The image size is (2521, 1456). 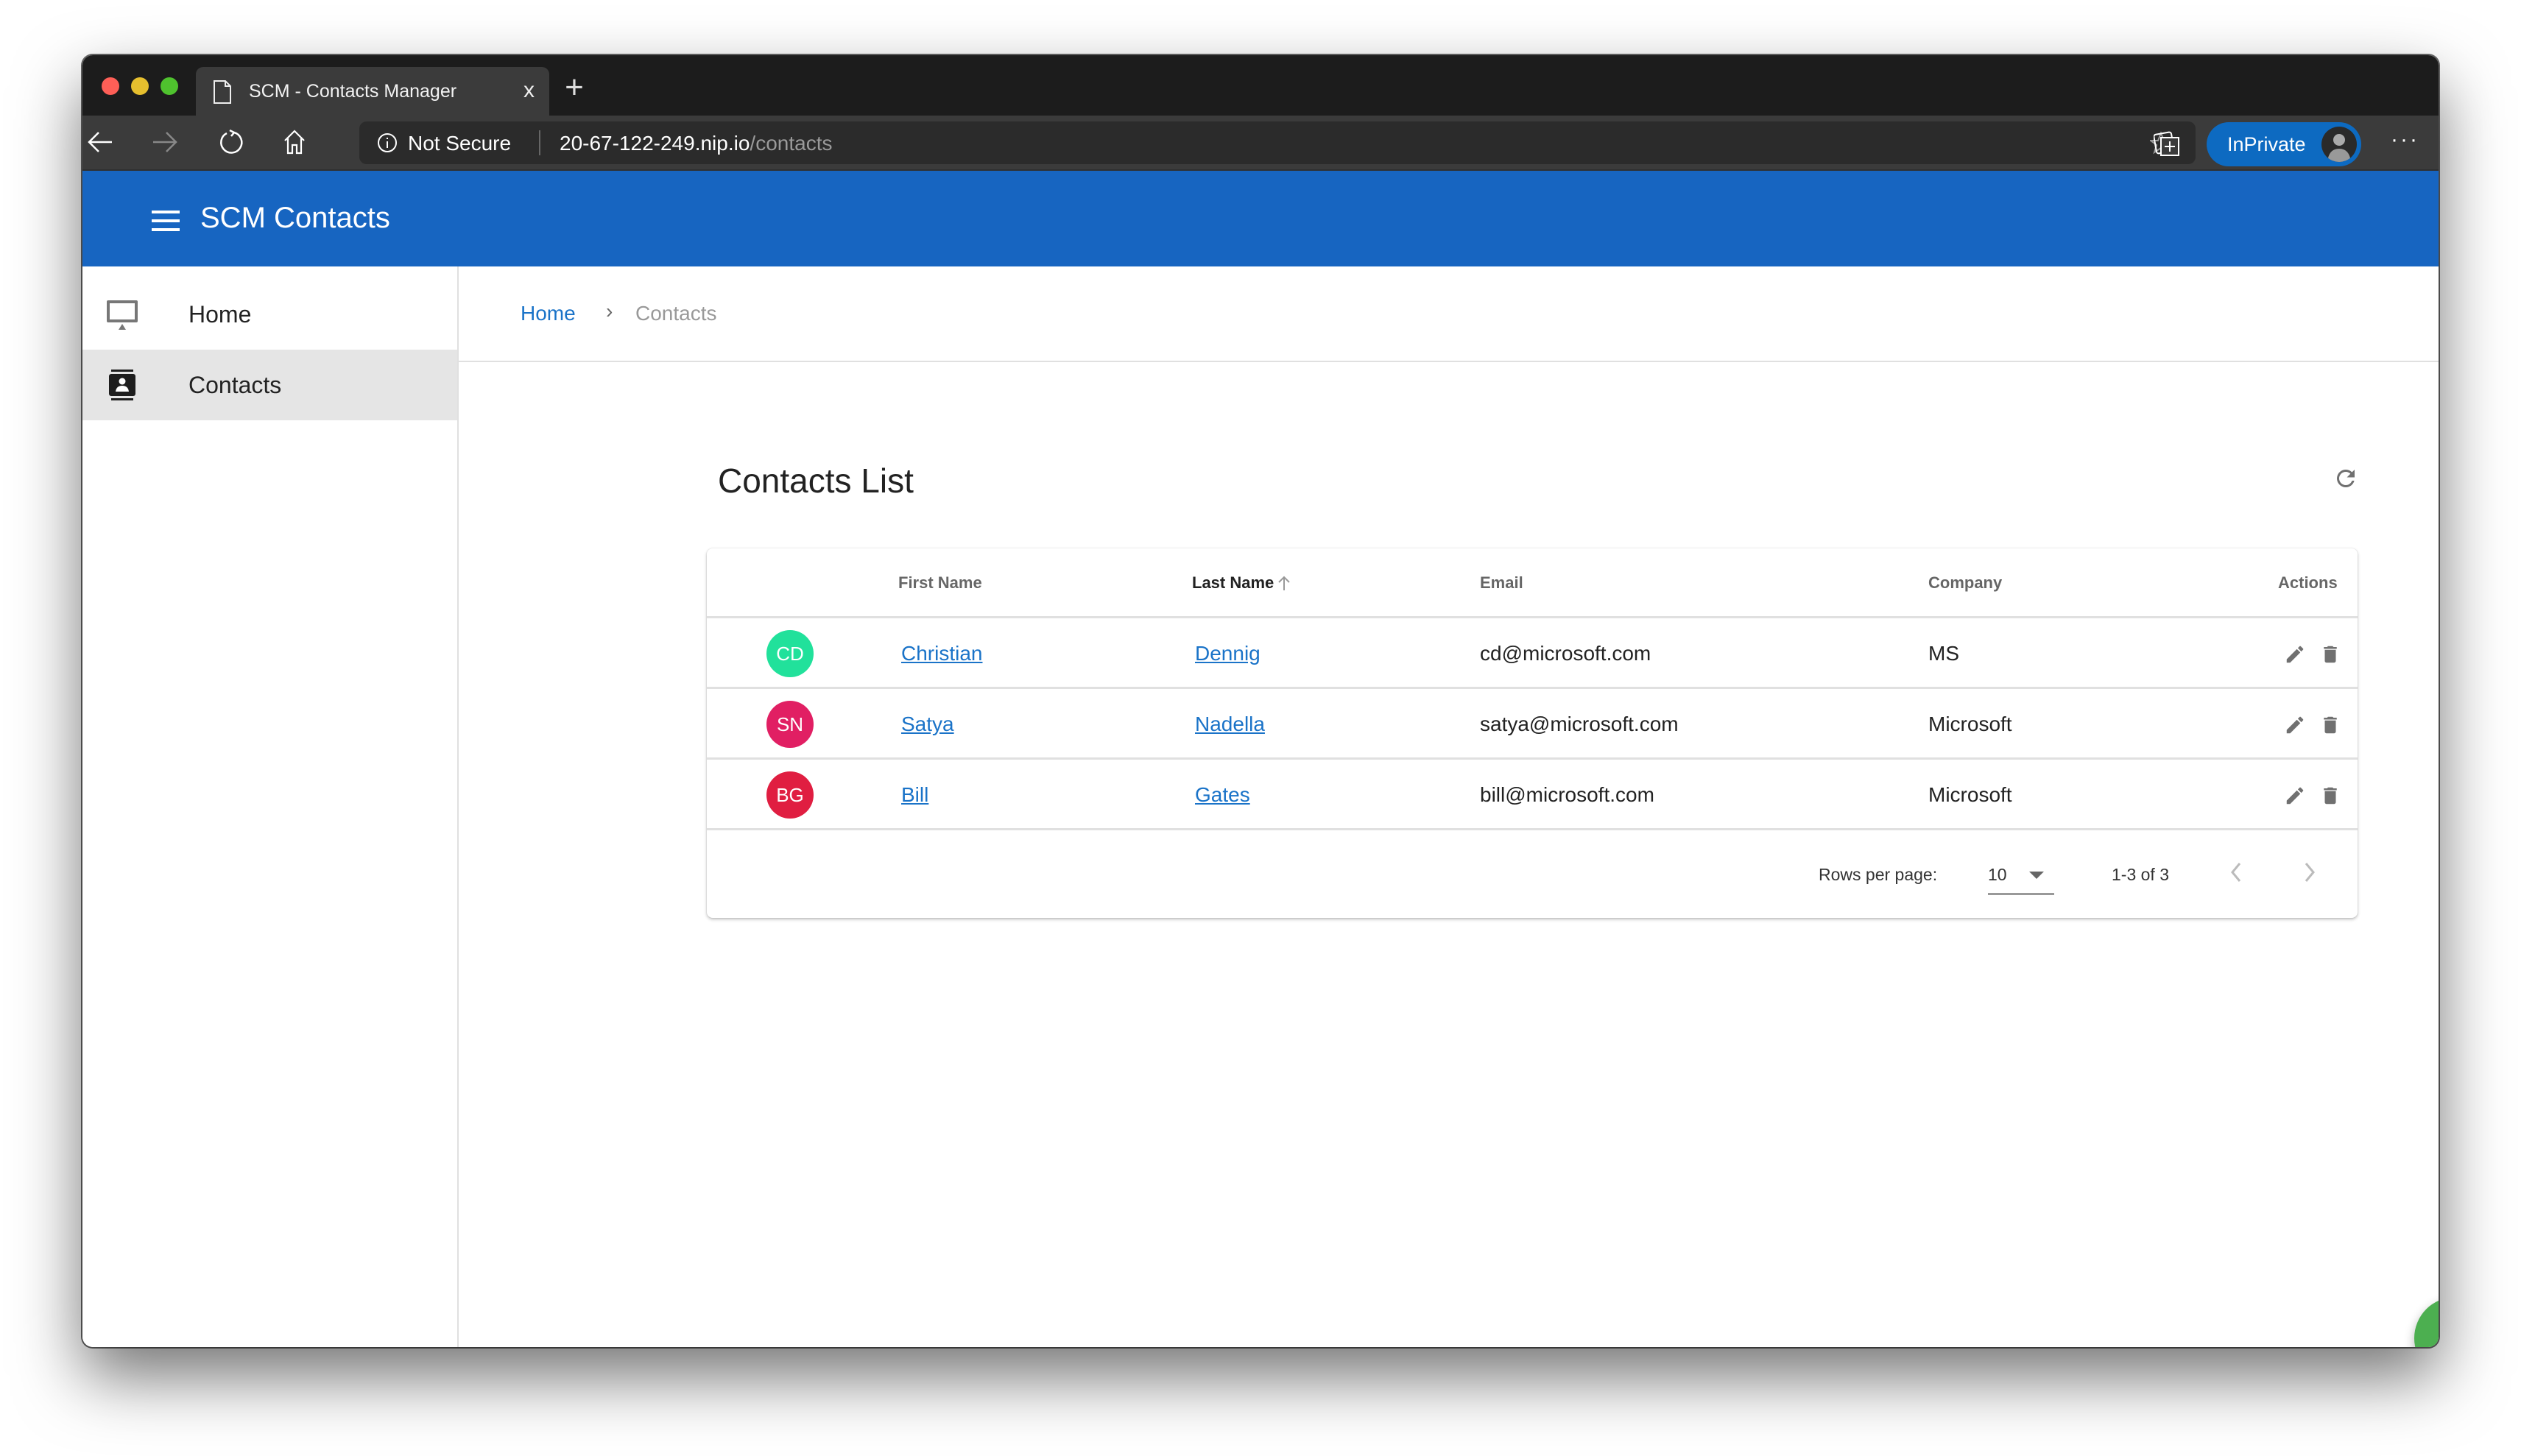 What do you see at coordinates (2308, 582) in the screenshot?
I see `column-header-actions: Actions` at bounding box center [2308, 582].